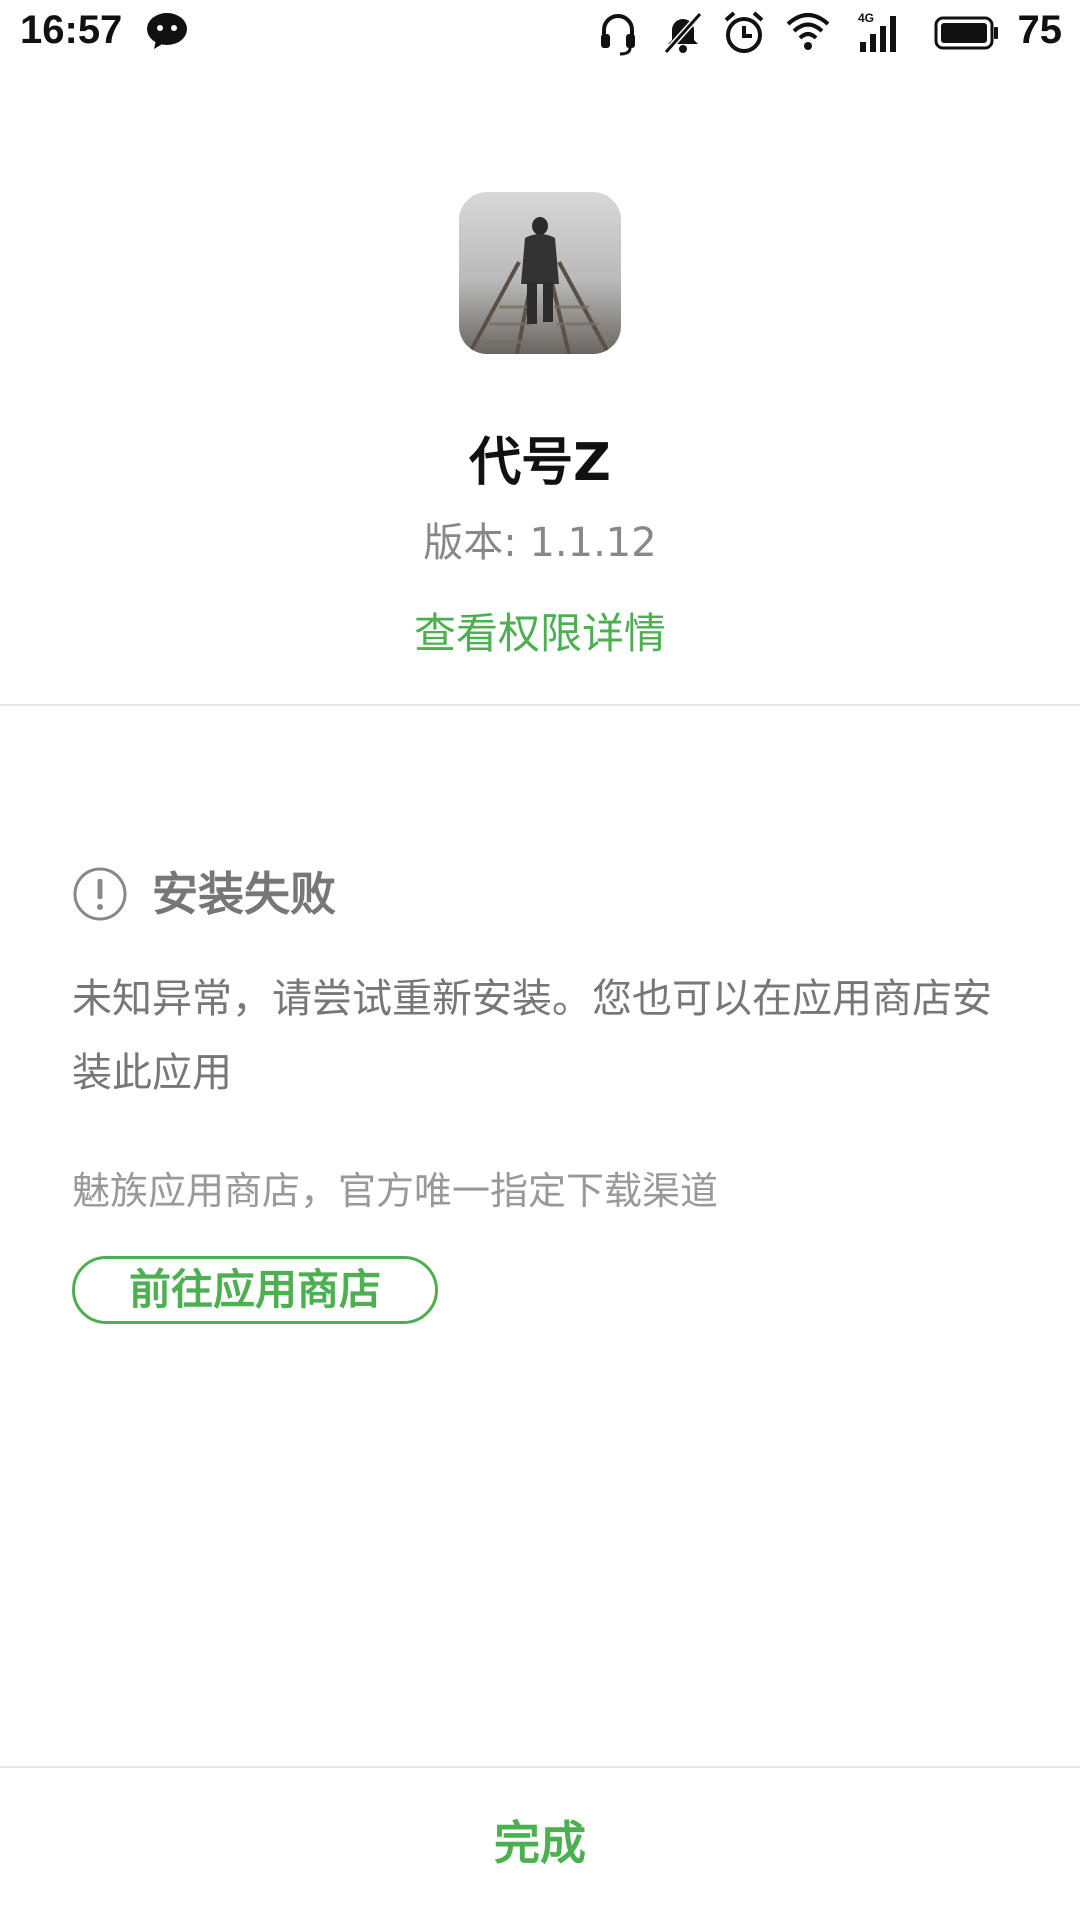  Describe the element at coordinates (540, 543) in the screenshot. I see `app-version: 版本: 1.1.12` at that location.